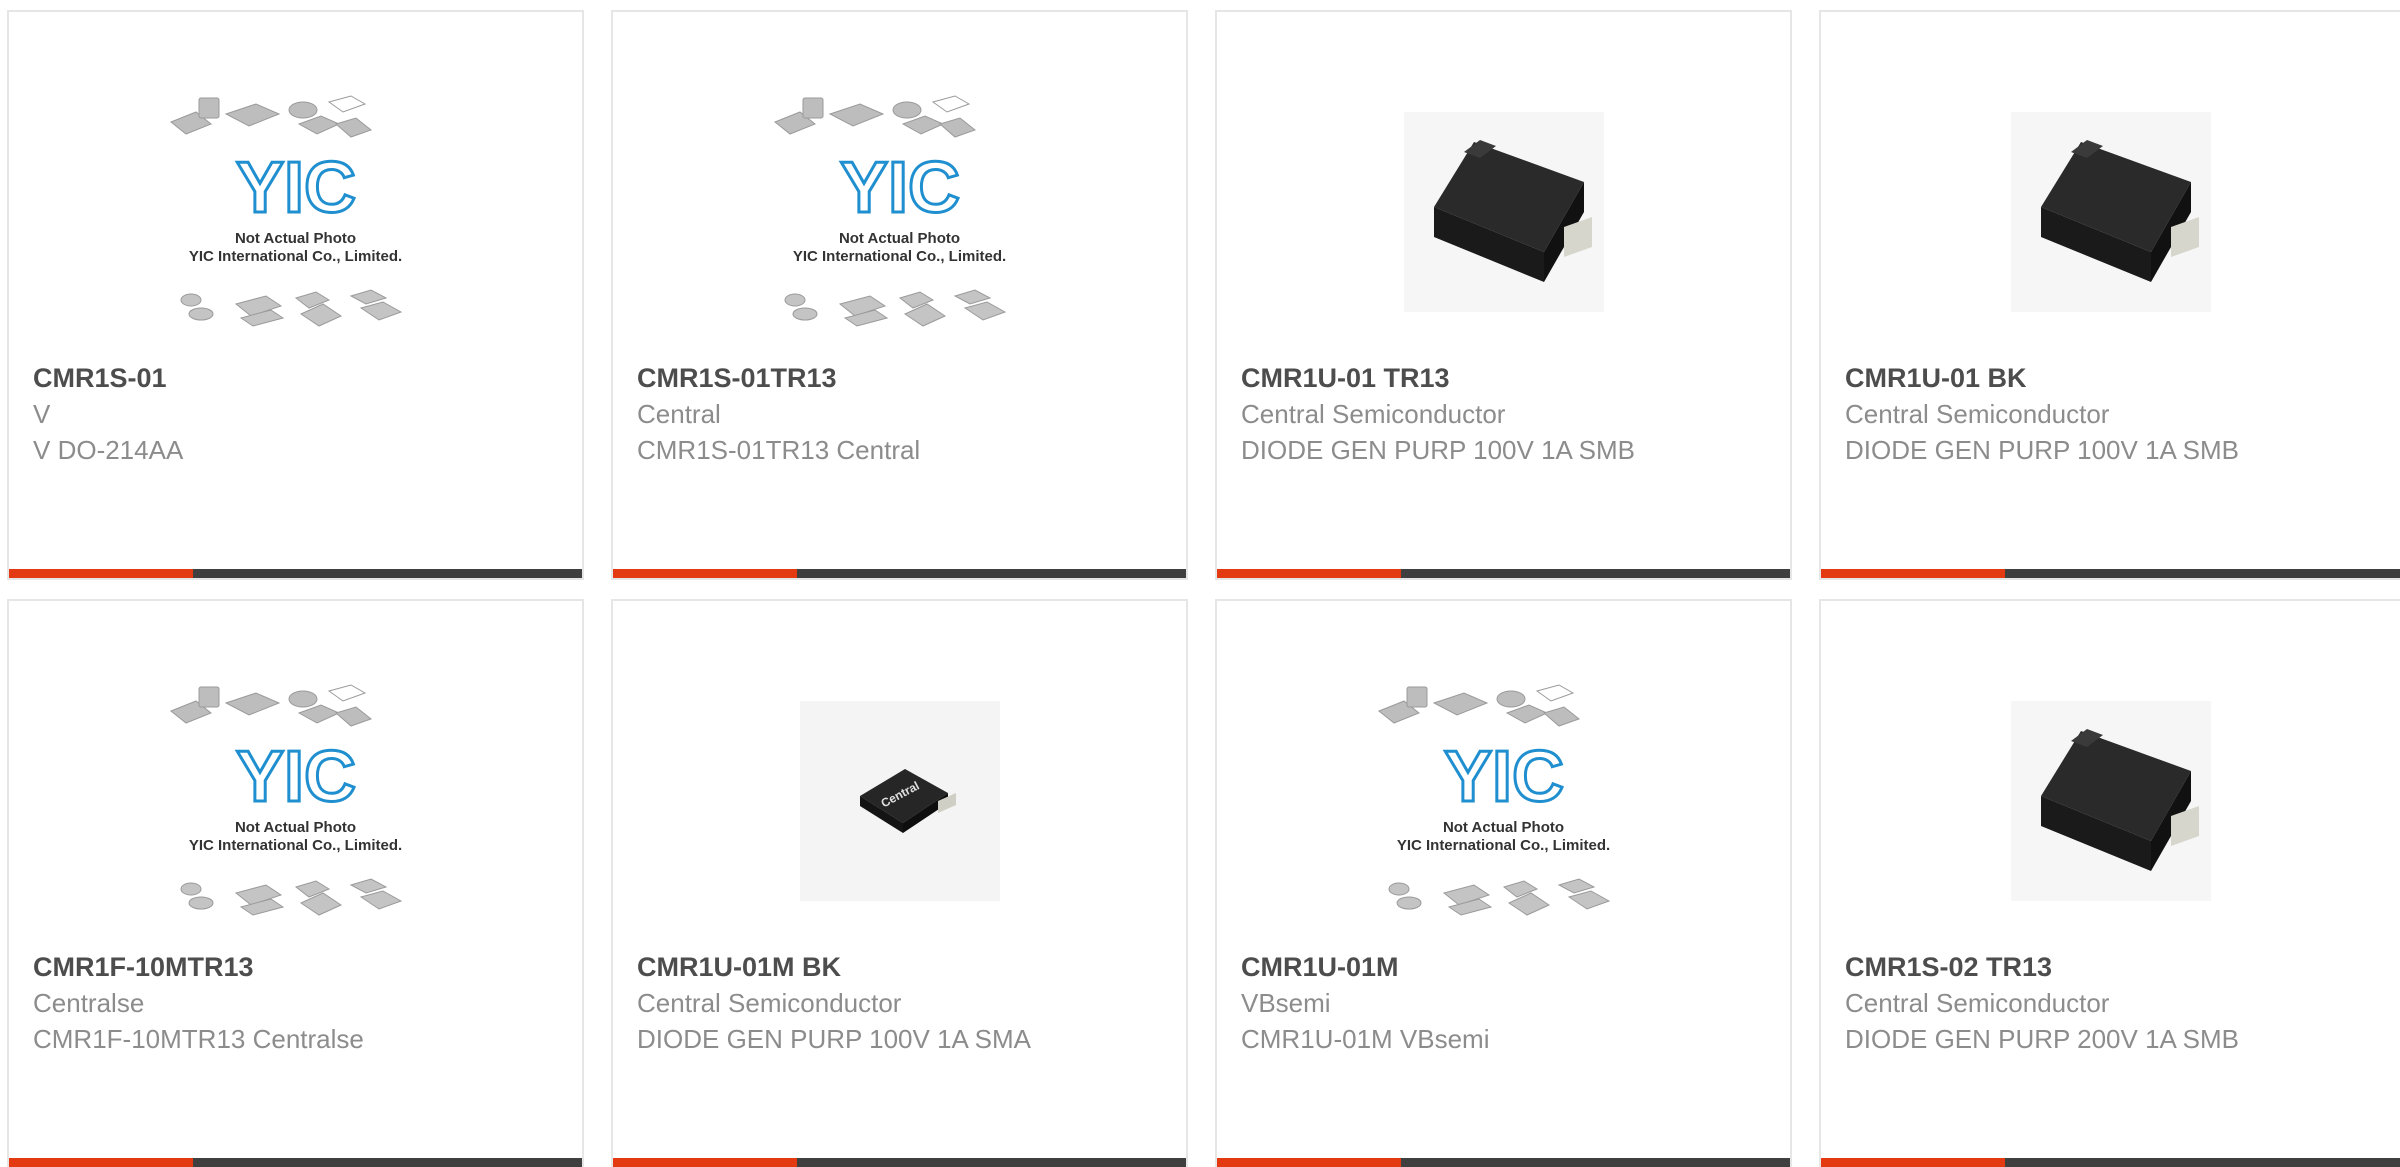  Describe the element at coordinates (779, 450) in the screenshot. I see `description: CMR1S-01TR13 Central` at that location.